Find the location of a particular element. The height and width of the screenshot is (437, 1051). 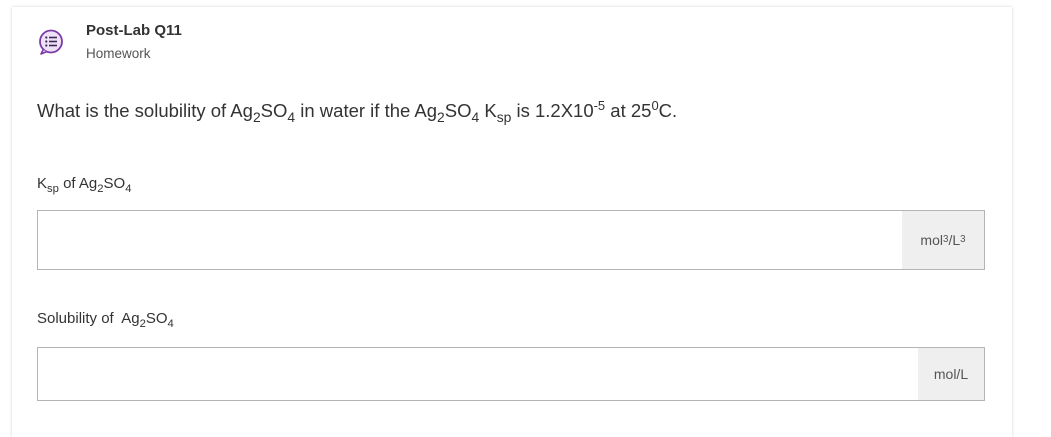

unit-part: mol is located at coordinates (931, 240).